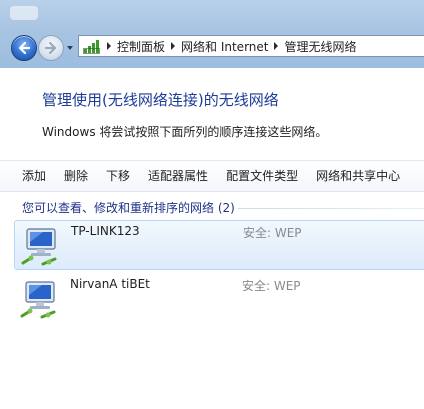 Image resolution: width=424 pixels, height=409 pixels. What do you see at coordinates (185, 132) in the screenshot?
I see `page-description: Windows 将尝试按照下面所列的顺序连接这些网络。` at bounding box center [185, 132].